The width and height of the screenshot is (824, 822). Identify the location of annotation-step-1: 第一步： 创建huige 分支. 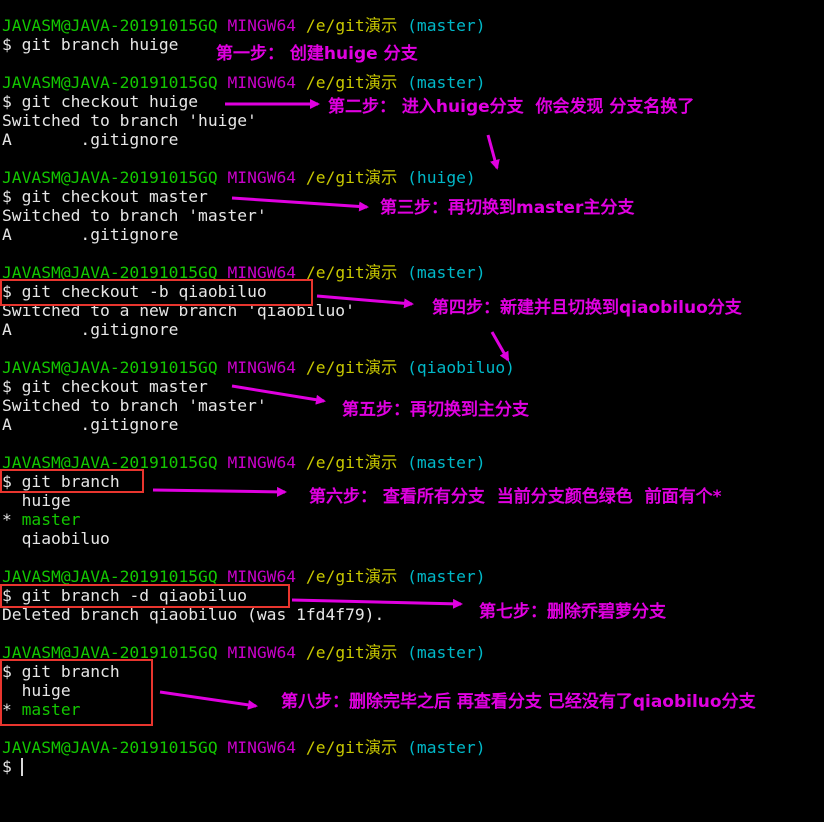
(317, 54).